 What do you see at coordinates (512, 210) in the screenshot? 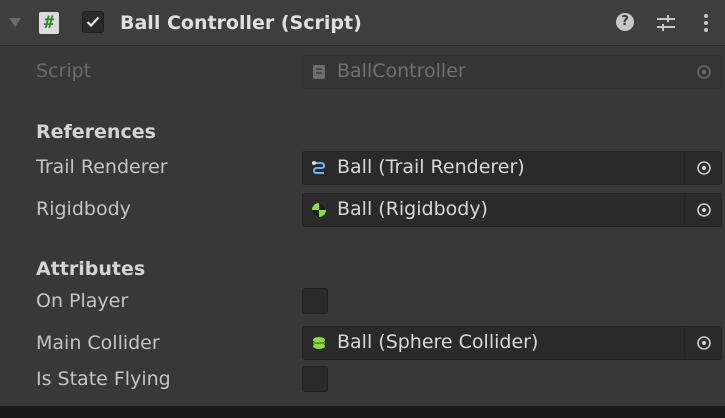
I see `rigidbody-field: Ball (Rigidbody)` at bounding box center [512, 210].